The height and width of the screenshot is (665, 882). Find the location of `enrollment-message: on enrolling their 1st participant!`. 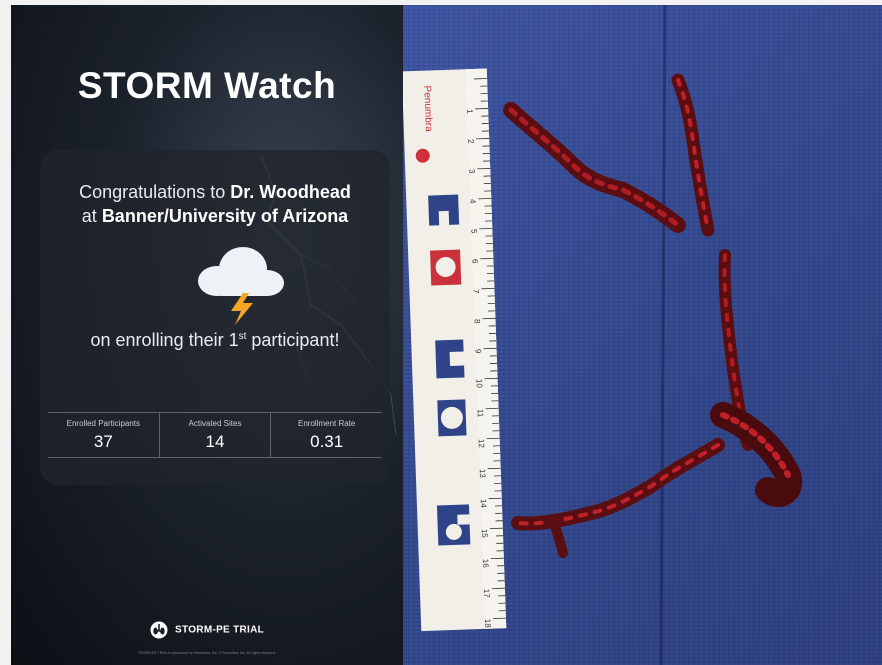

enrollment-message: on enrolling their 1st participant! is located at coordinates (215, 340).